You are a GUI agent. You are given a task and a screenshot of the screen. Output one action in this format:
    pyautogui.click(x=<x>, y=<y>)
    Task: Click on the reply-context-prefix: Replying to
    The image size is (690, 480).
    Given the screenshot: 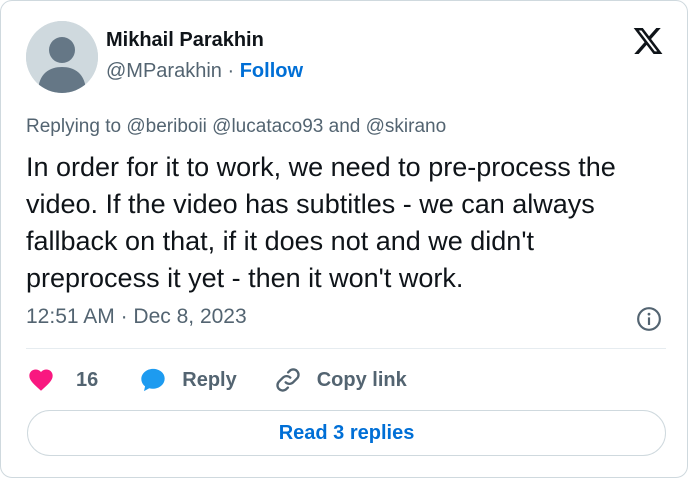 What is the action you would take?
    pyautogui.click(x=74, y=126)
    